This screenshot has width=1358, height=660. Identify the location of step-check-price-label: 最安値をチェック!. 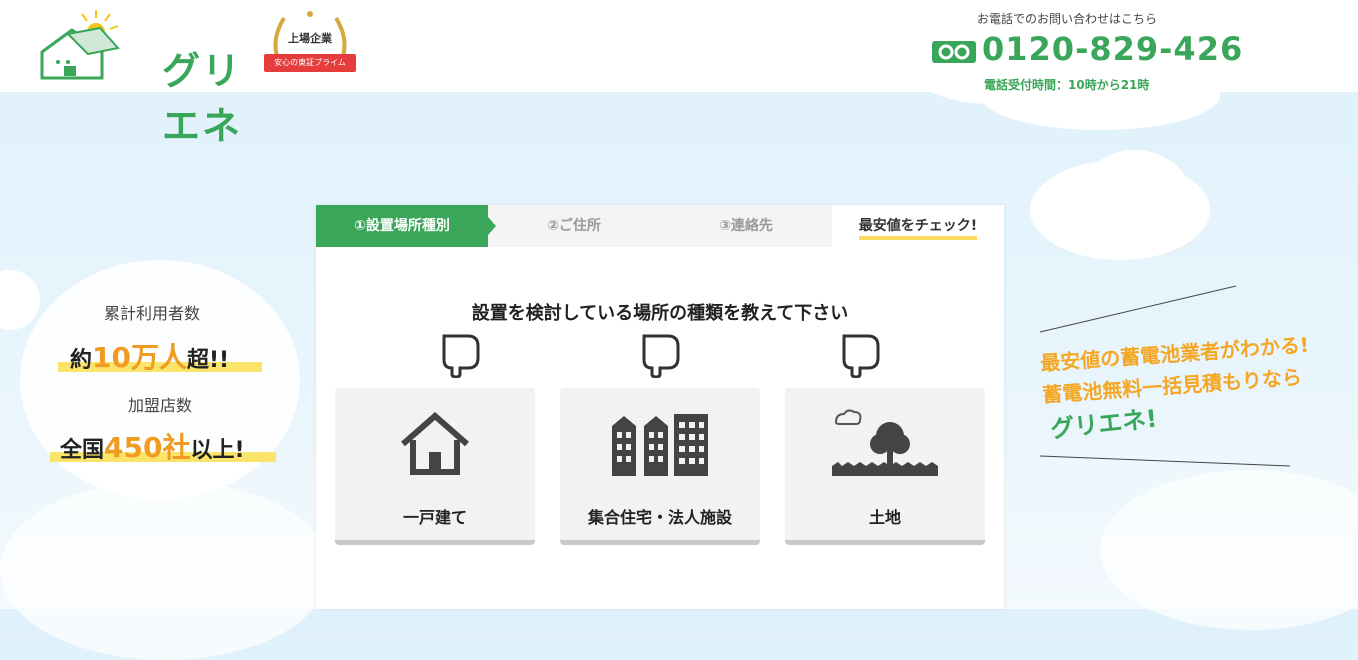
(918, 229).